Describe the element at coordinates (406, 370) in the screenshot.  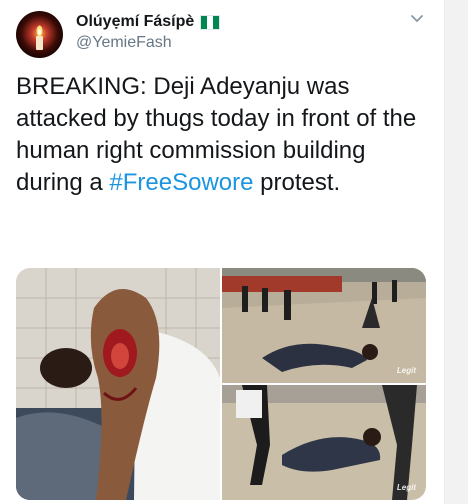
I see `watermark-top: Legit` at that location.